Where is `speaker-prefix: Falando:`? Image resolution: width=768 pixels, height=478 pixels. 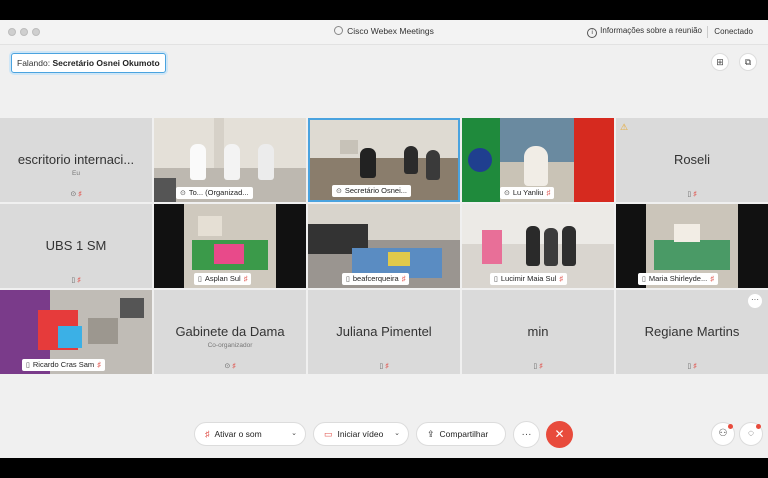 speaker-prefix: Falando: is located at coordinates (34, 63).